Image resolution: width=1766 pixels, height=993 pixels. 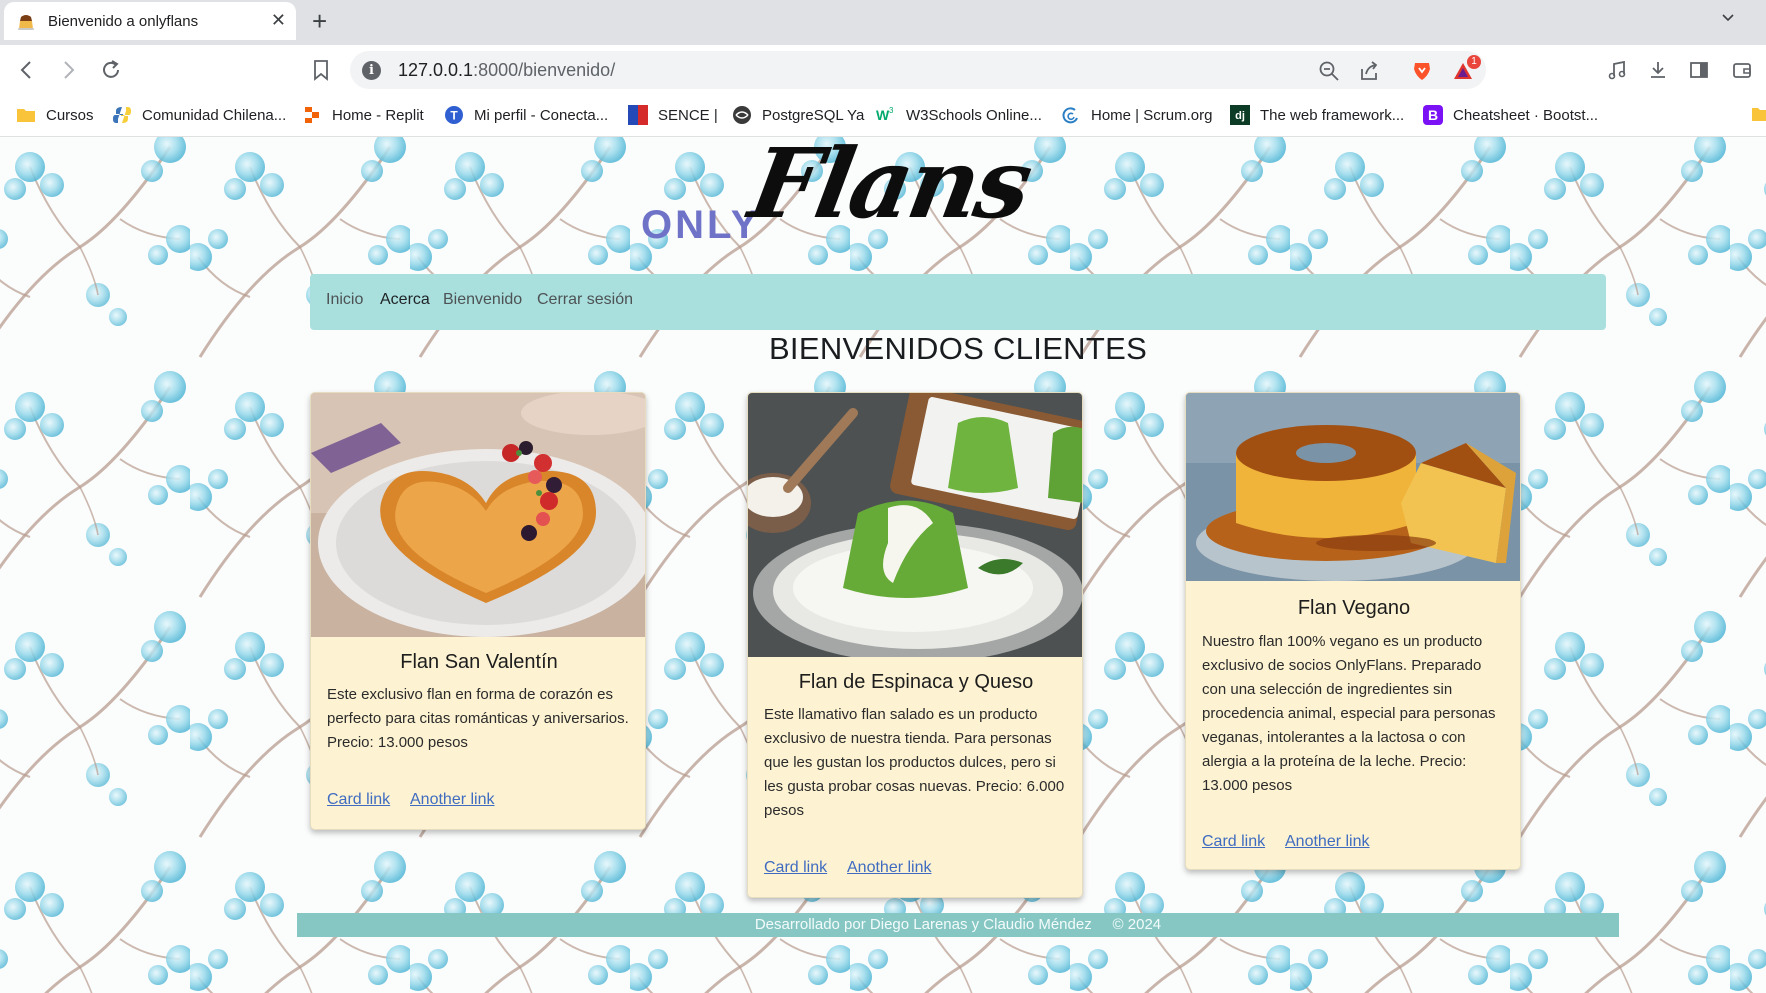 What do you see at coordinates (958, 348) in the screenshot?
I see `page-title: BIENVENIDOS CLIENTES` at bounding box center [958, 348].